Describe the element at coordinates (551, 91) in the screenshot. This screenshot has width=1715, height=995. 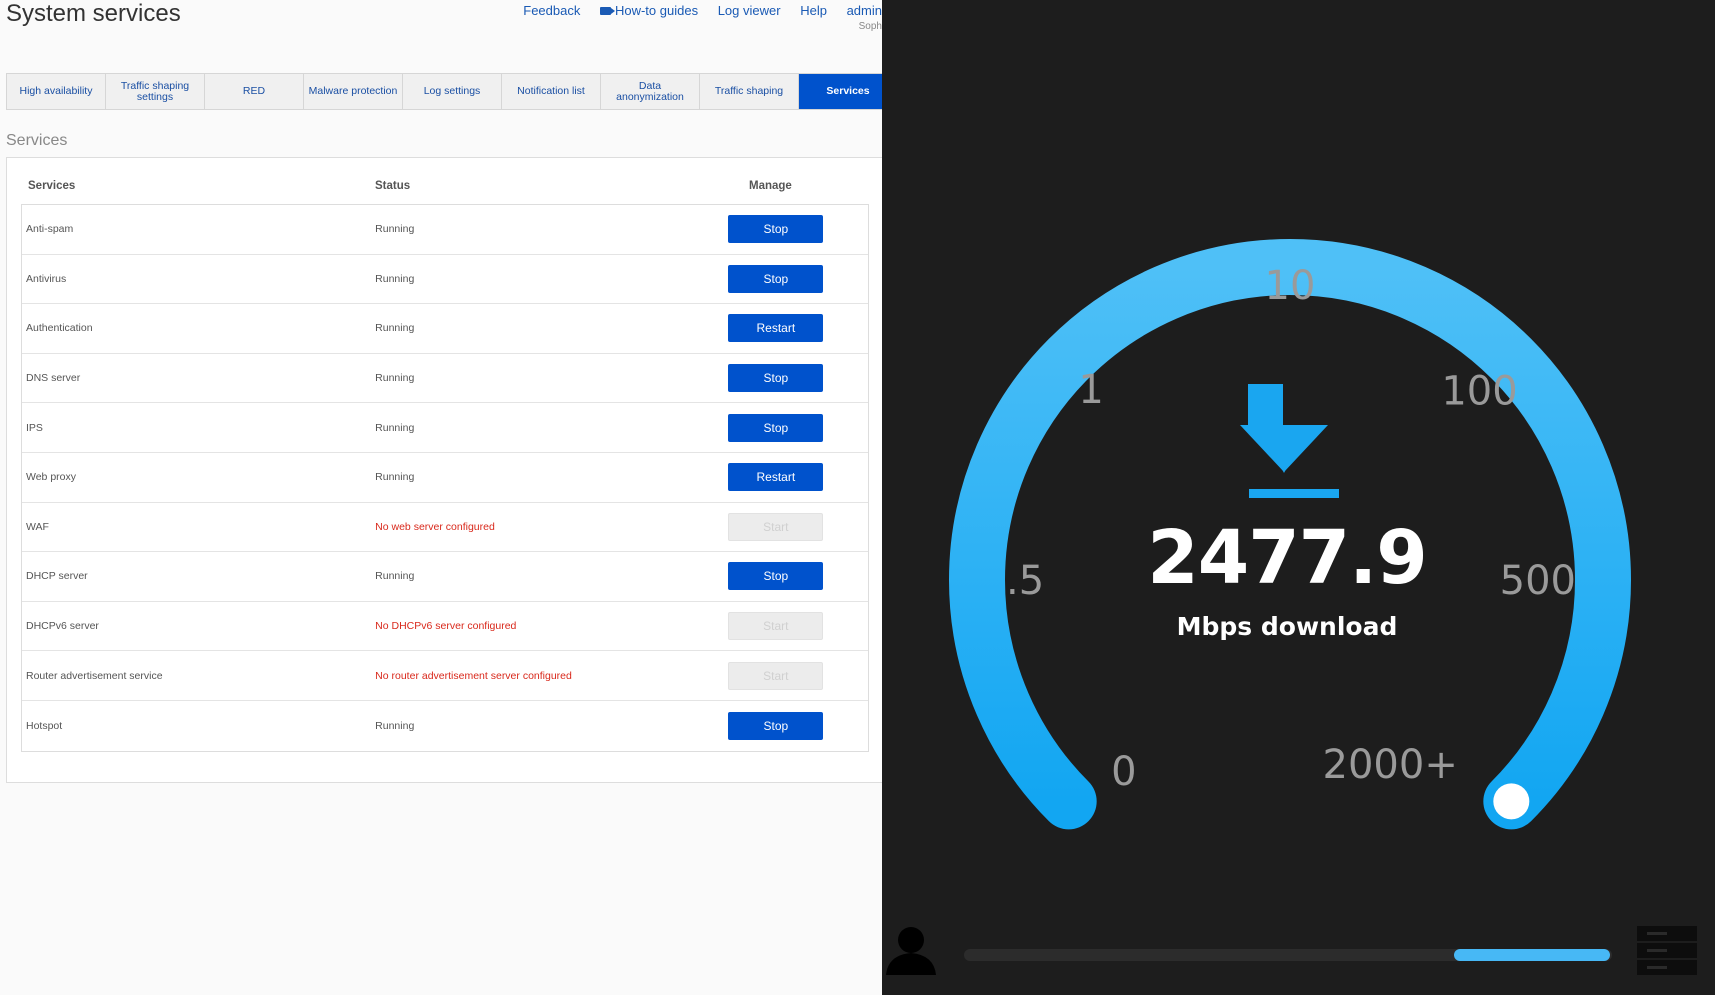
I see `tab-notification-list: Notification list` at that location.